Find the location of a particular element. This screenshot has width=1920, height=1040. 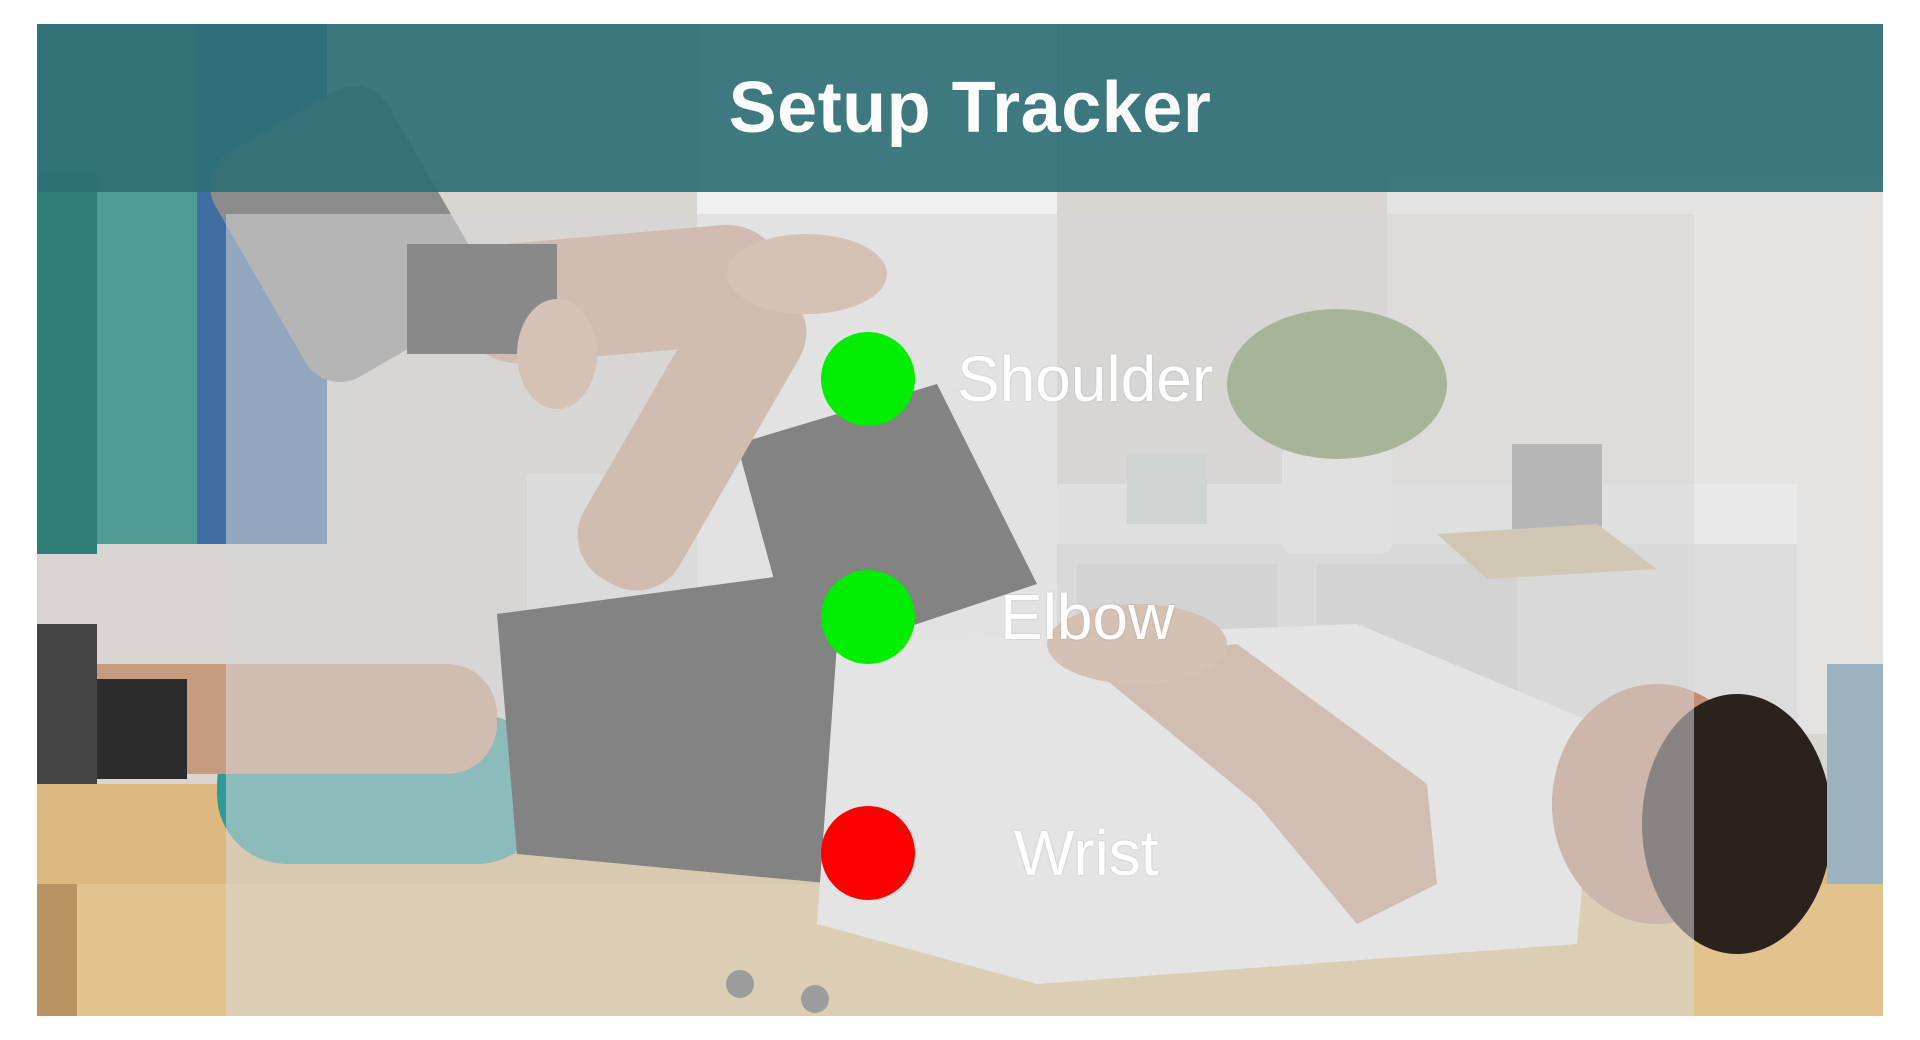

status-indicator-wrist is located at coordinates (868, 853).